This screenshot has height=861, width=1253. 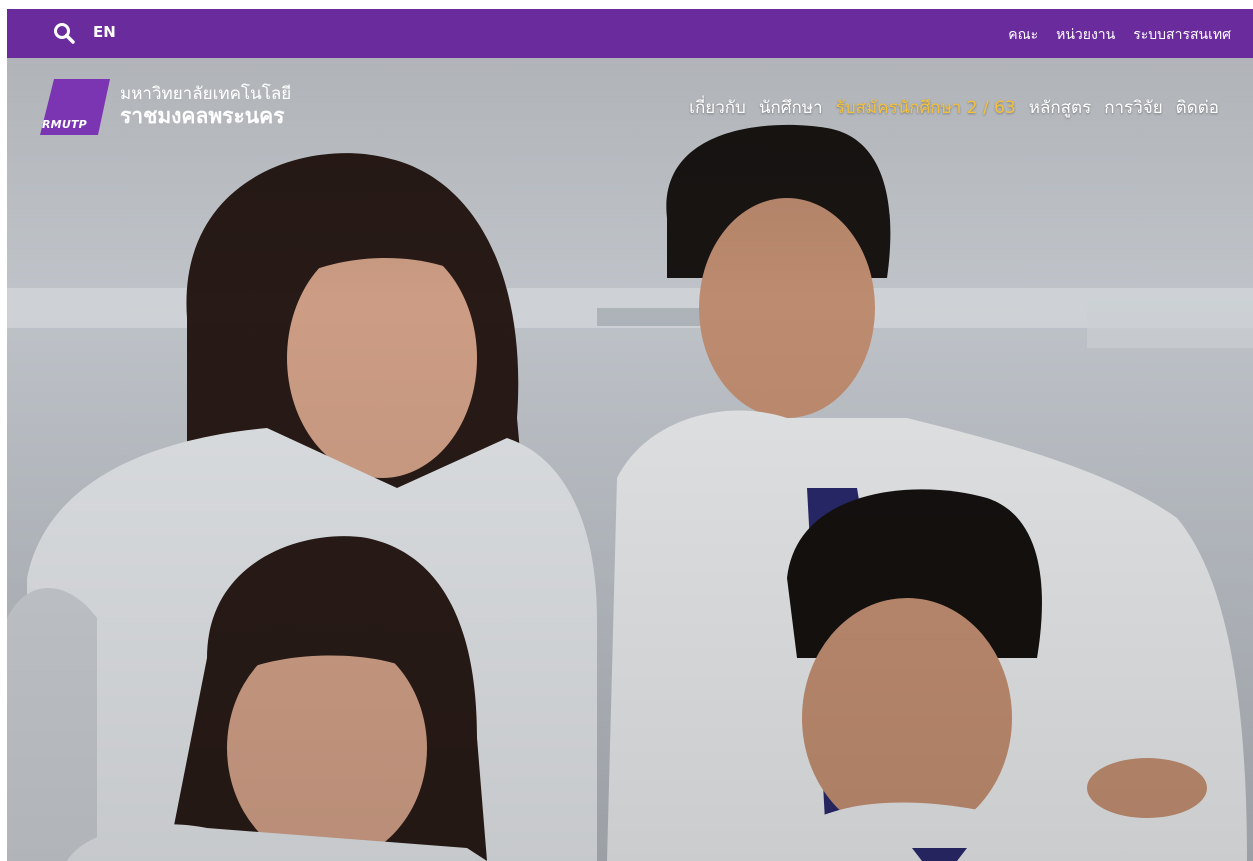 I want to click on logo-names: มหาวิทยาลัยเทคโนโลยี ราชมงคลพระนคร, so click(x=205, y=106).